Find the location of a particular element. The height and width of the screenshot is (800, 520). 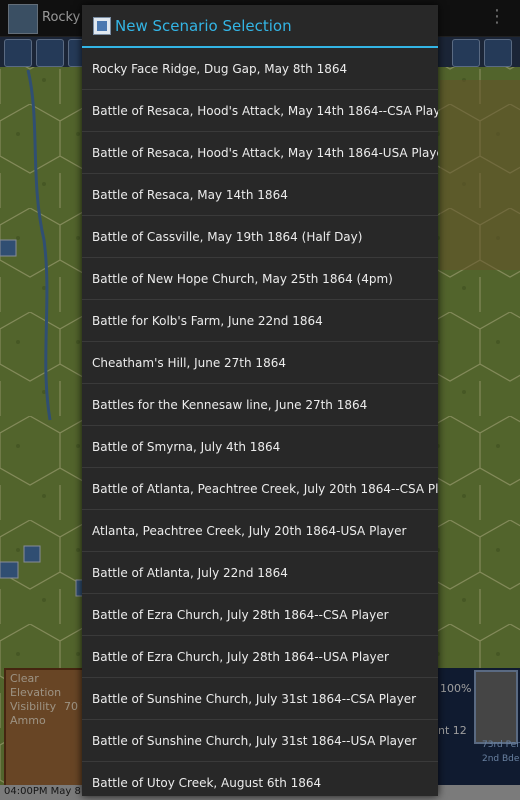

dialog-header: New Scenario Selection is located at coordinates (260, 26).